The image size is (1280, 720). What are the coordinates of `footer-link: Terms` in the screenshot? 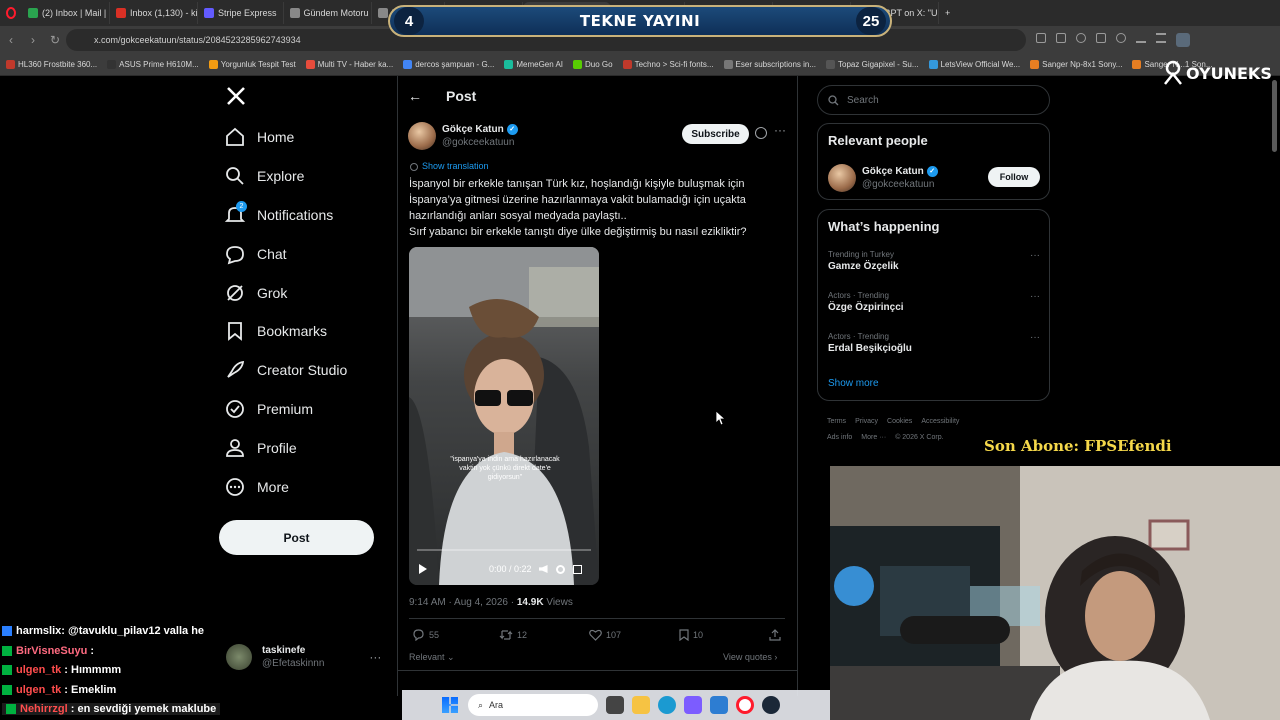 It's located at (836, 421).